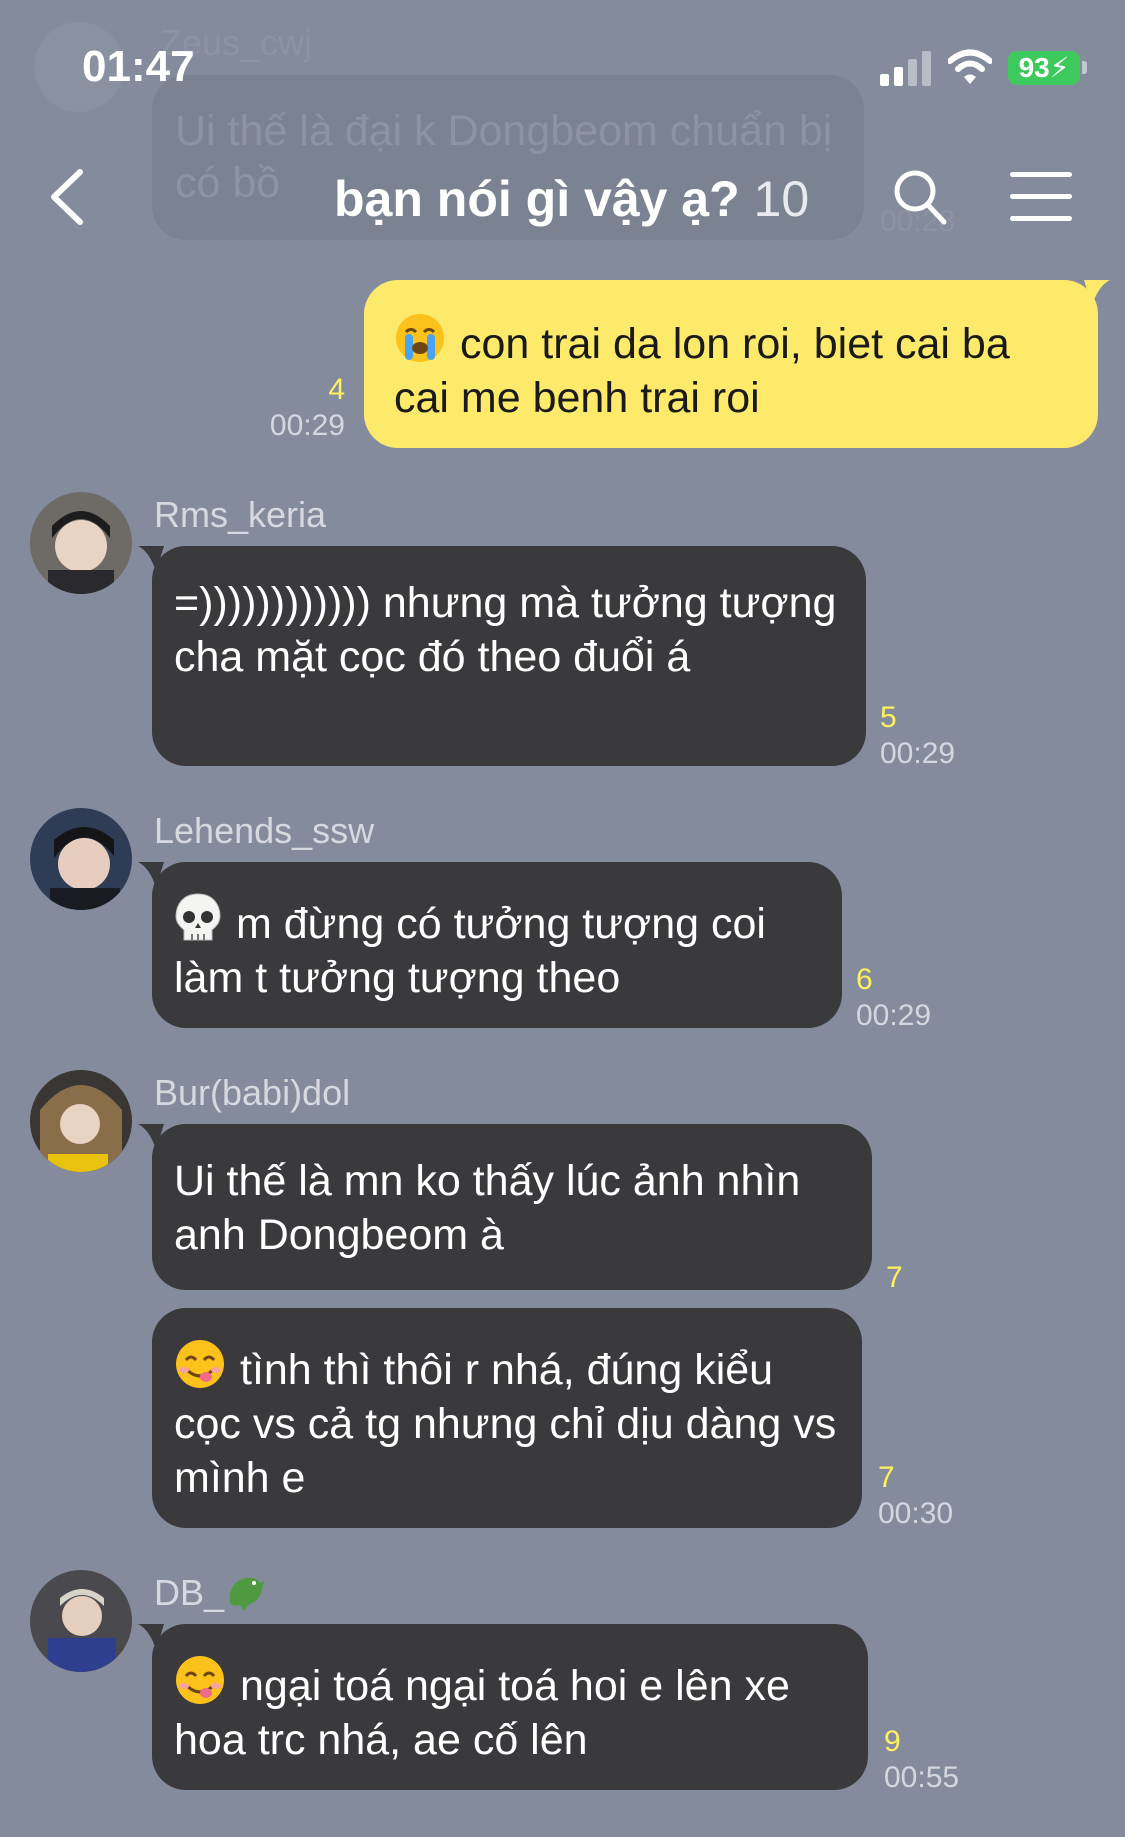 The width and height of the screenshot is (1125, 1837). Describe the element at coordinates (916, 1513) in the screenshot. I see `message-time: 00:30` at that location.